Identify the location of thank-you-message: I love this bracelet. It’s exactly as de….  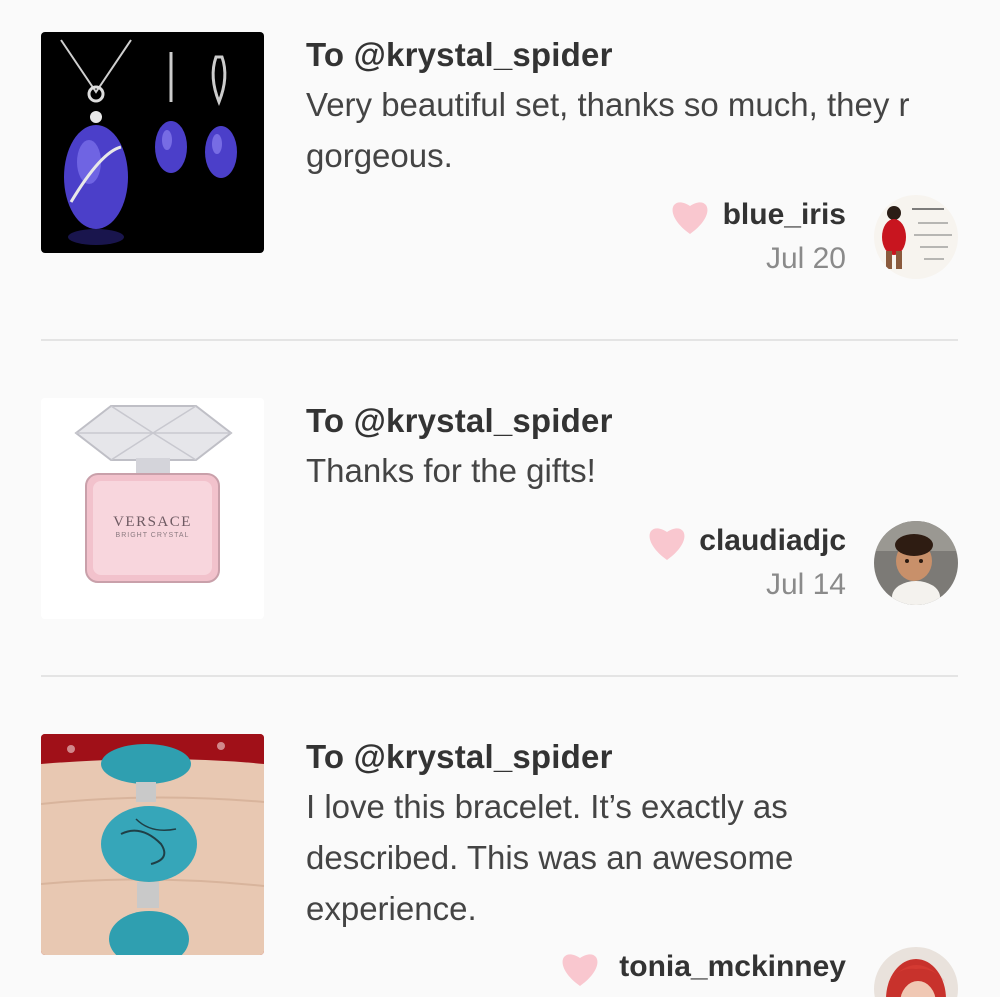
(550, 857).